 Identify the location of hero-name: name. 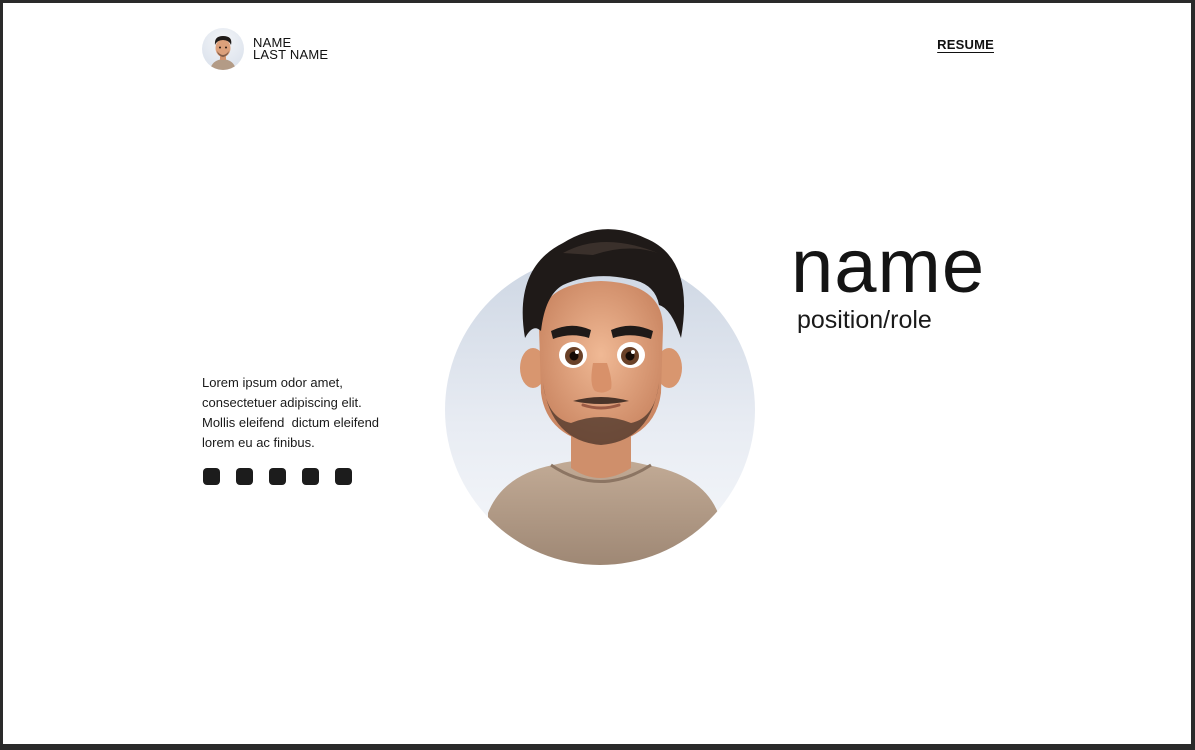
(888, 266).